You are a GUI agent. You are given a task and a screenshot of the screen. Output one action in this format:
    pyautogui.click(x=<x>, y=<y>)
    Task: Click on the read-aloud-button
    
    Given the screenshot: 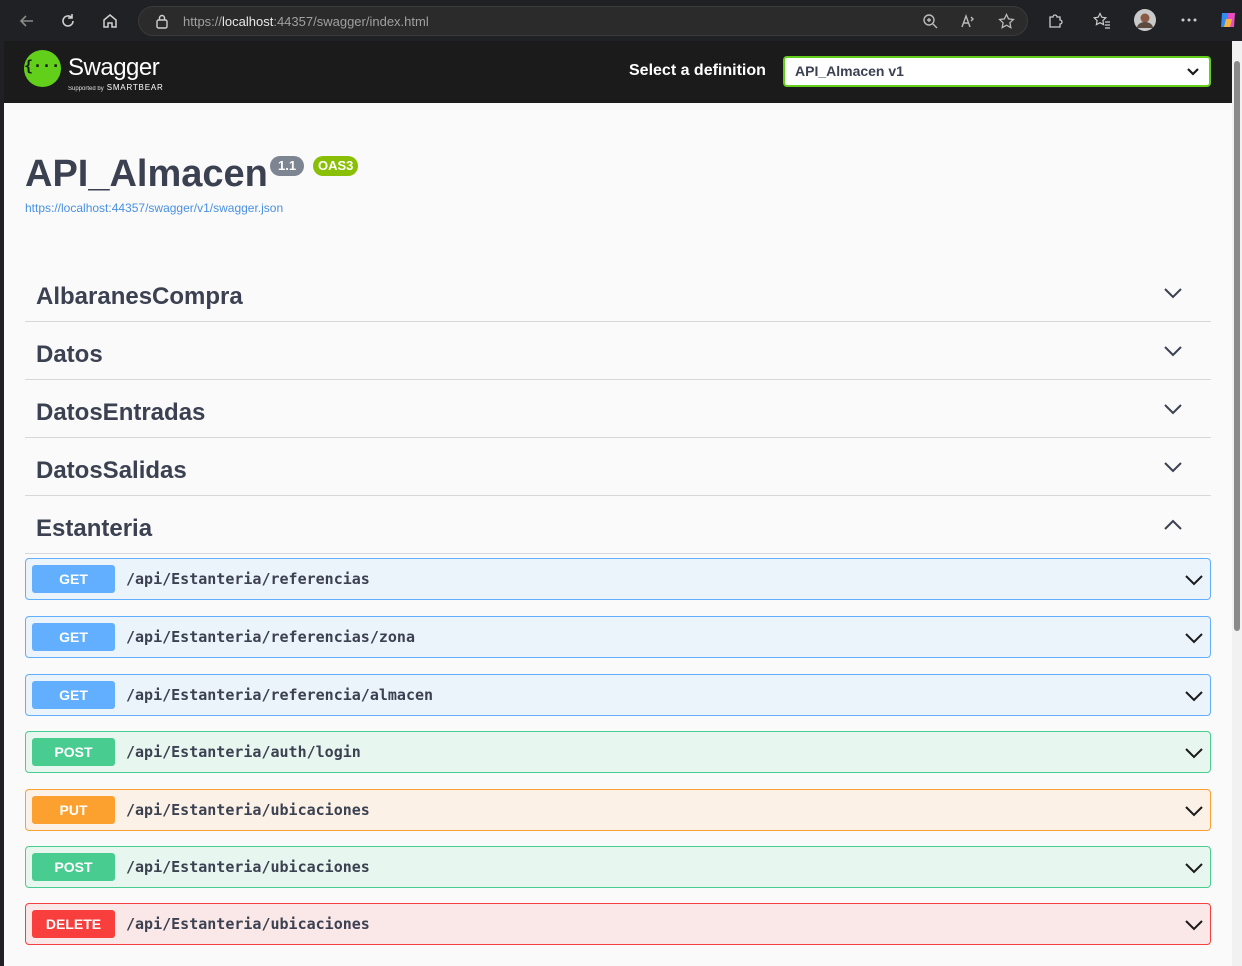 What is the action you would take?
    pyautogui.click(x=968, y=21)
    